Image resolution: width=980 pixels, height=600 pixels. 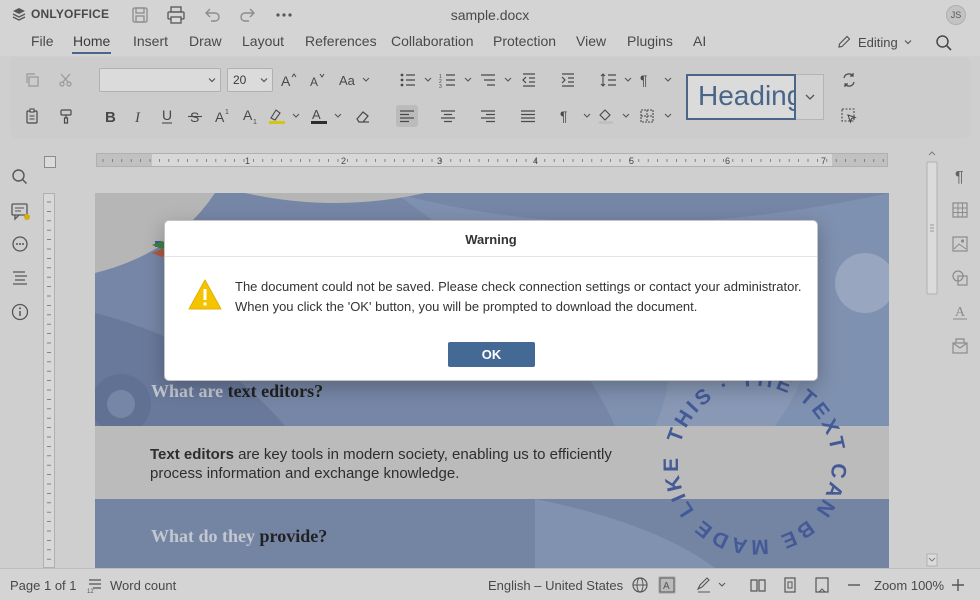 I want to click on warning-icon, so click(x=205, y=295).